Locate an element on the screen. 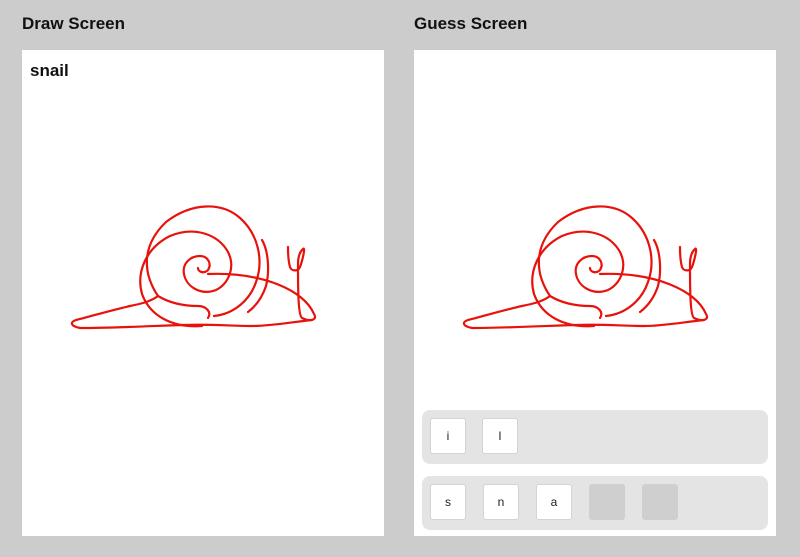  letter-tile-i: i is located at coordinates (448, 436).